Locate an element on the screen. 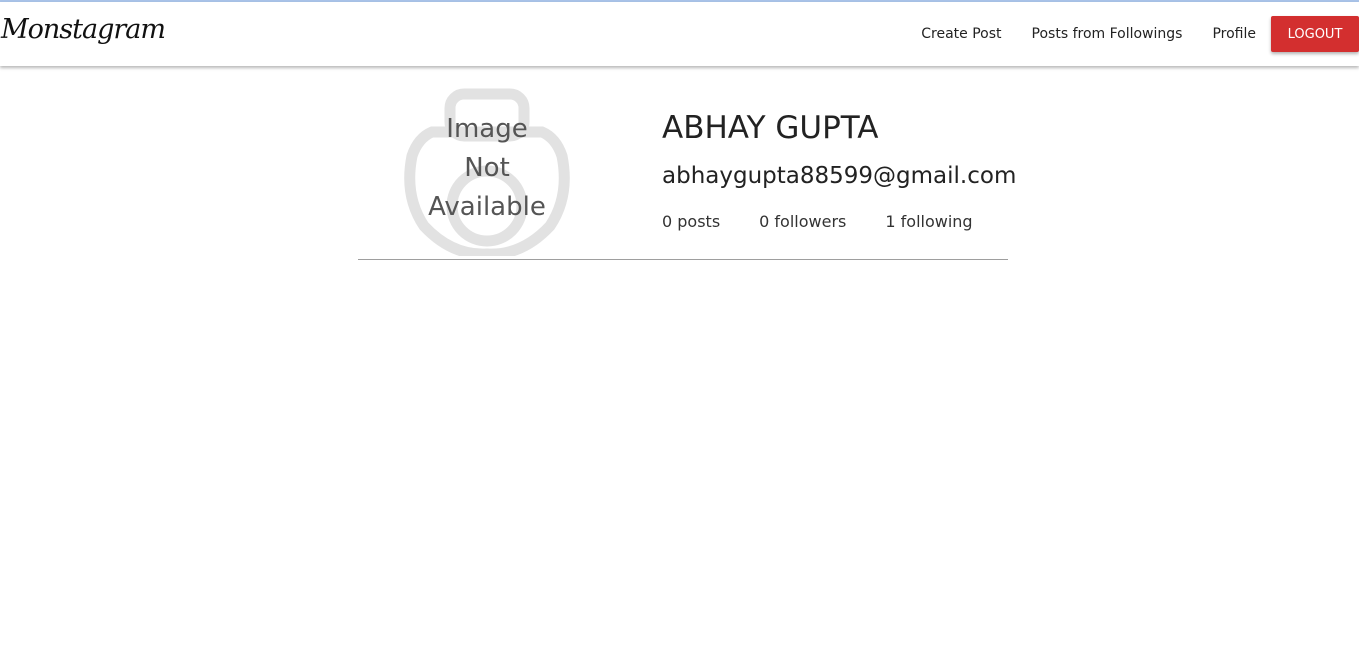 The width and height of the screenshot is (1359, 659). avatar: Image Not Available is located at coordinates (487, 171).